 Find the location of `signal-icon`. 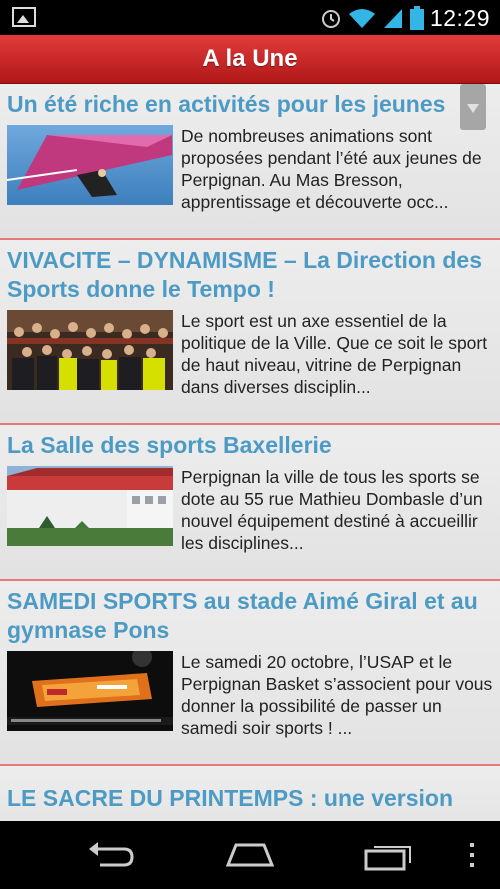

signal-icon is located at coordinates (392, 18).